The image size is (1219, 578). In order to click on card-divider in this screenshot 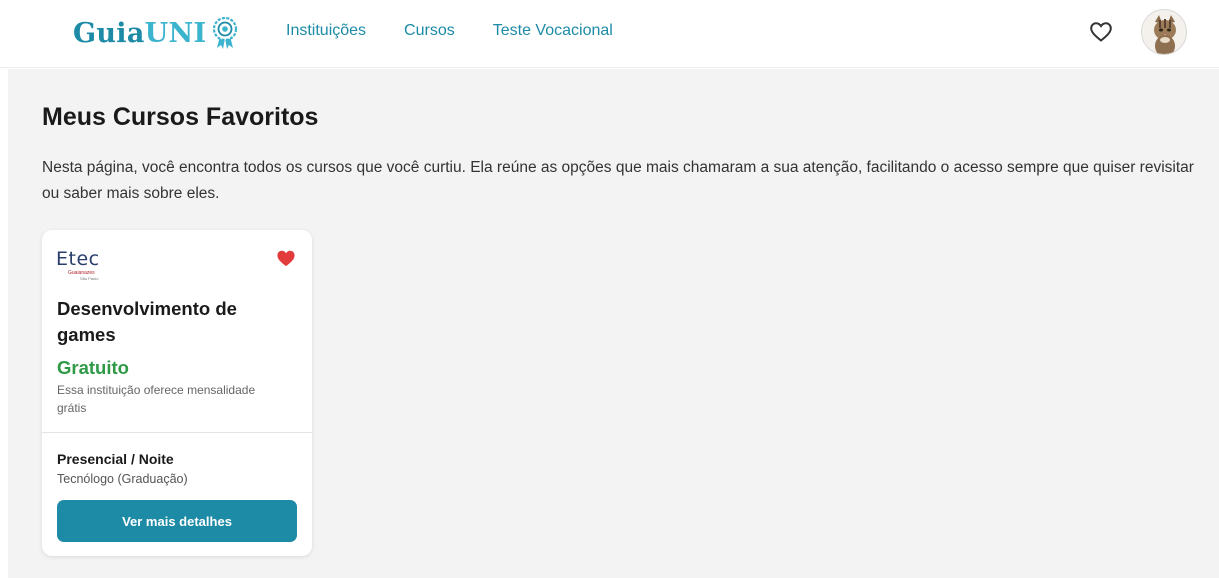, I will do `click(177, 432)`.